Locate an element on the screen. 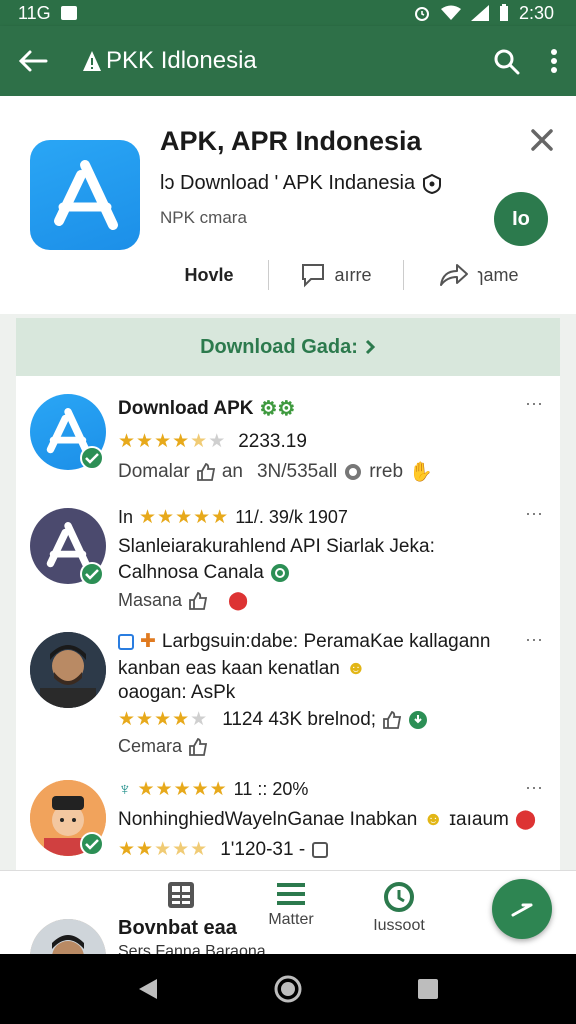  user-avatar is located at coordinates (68, 670).